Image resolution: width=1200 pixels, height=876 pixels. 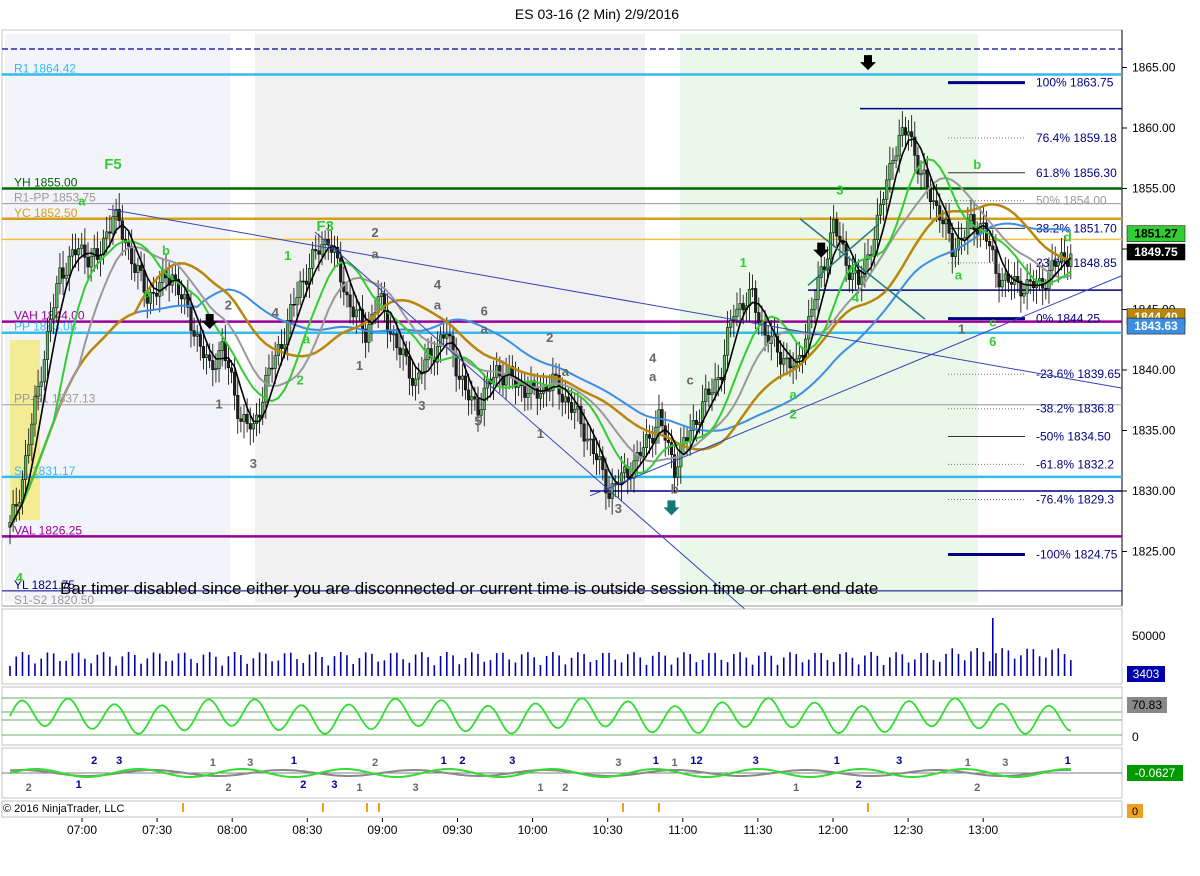 What do you see at coordinates (583, 646) in the screenshot?
I see `volume-panel: 50000 3403` at bounding box center [583, 646].